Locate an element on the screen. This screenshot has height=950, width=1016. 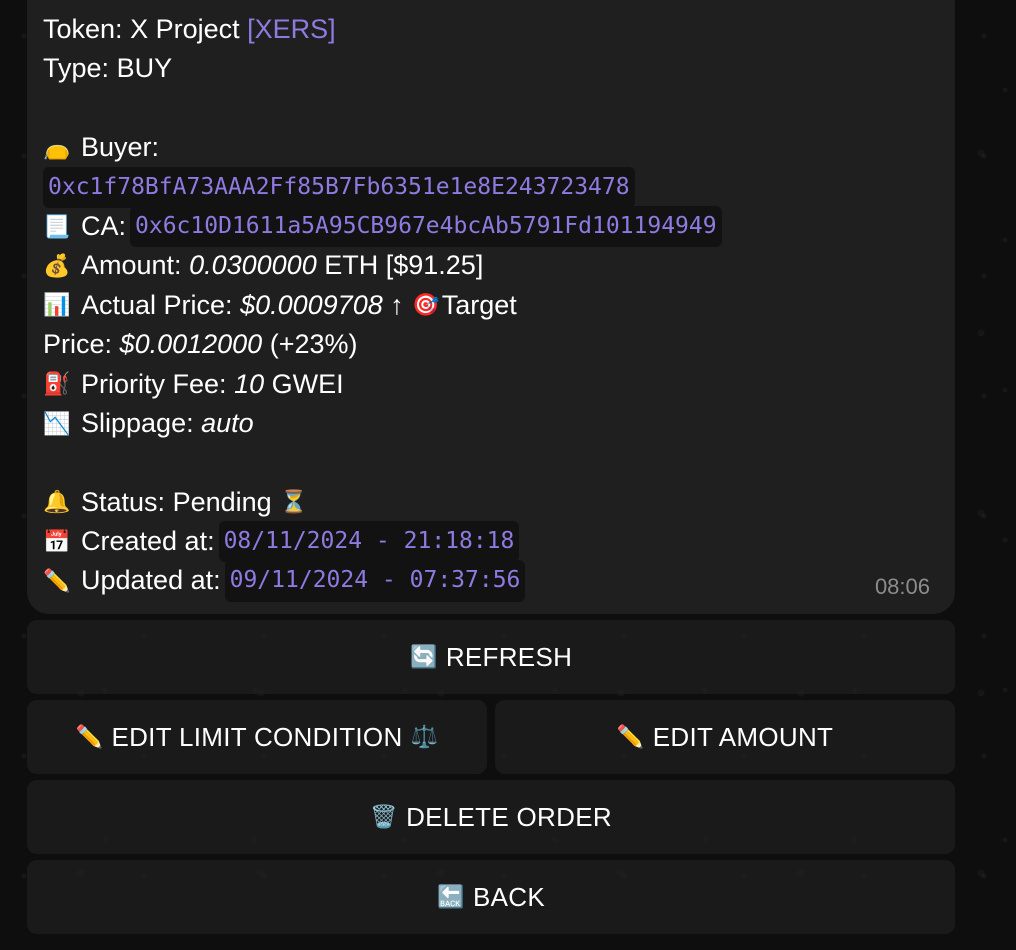
edit-limit-label: EDIT LIMIT CONDITION is located at coordinates (257, 736).